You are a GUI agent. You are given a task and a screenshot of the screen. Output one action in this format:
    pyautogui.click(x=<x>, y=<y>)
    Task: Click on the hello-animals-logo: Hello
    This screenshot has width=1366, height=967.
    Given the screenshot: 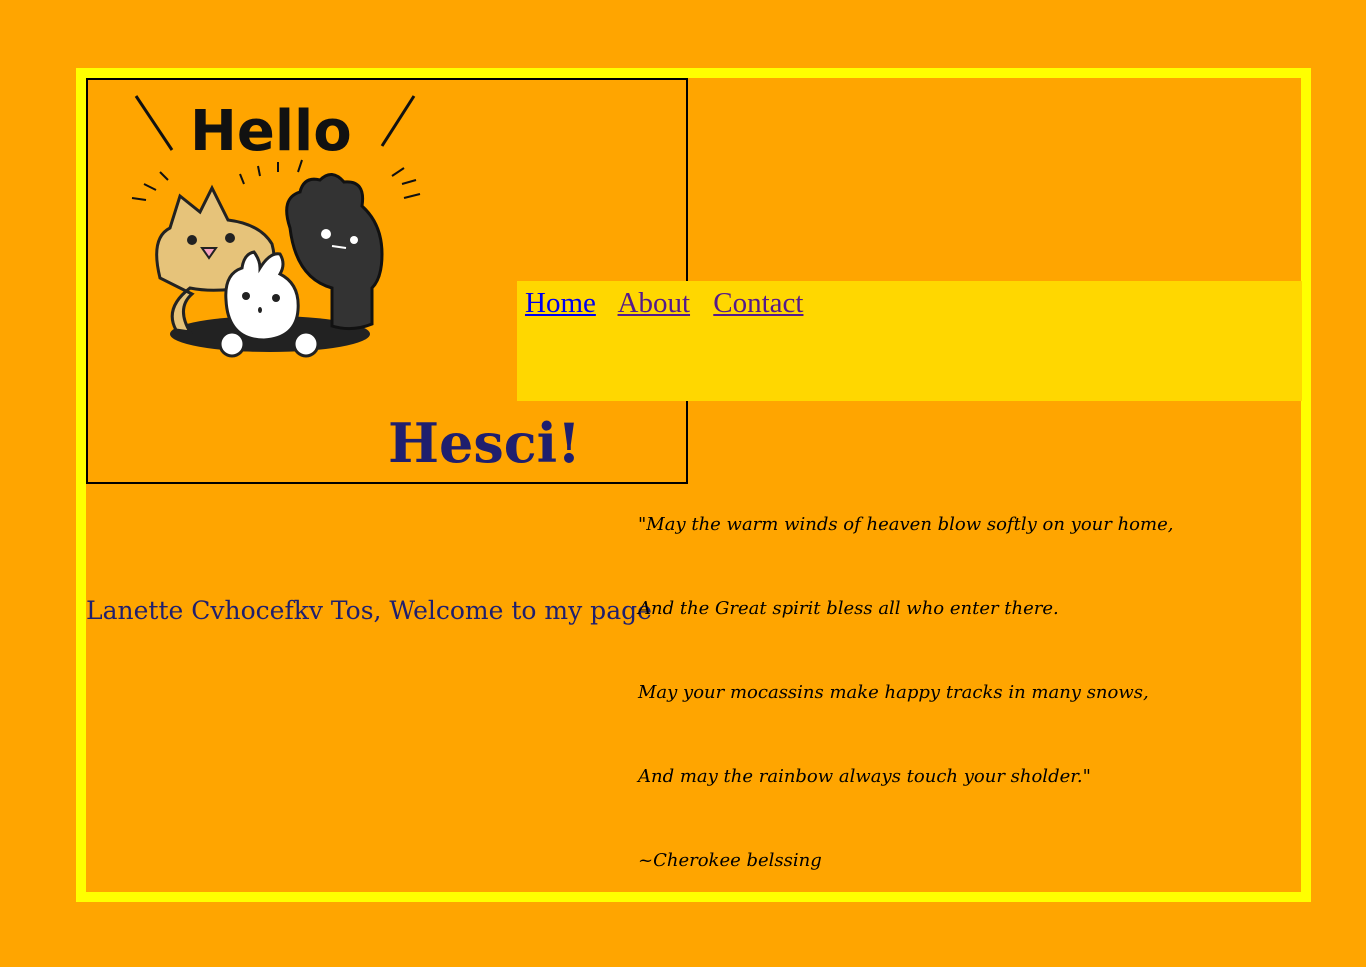 What is the action you would take?
    pyautogui.click(x=276, y=226)
    